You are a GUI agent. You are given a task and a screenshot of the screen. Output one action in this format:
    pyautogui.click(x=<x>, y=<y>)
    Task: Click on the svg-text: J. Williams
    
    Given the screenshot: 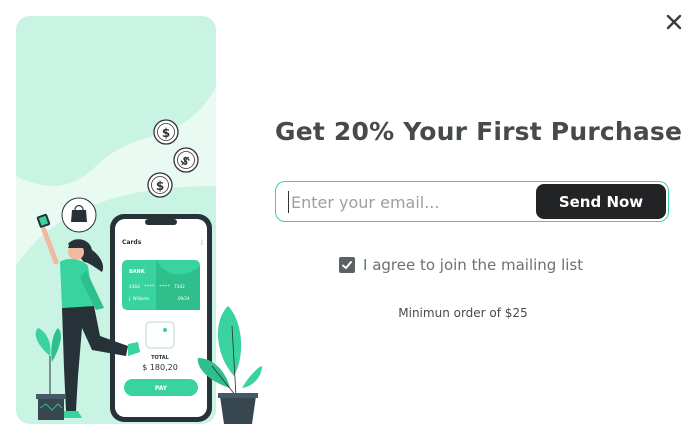 What is the action you would take?
    pyautogui.click(x=138, y=298)
    